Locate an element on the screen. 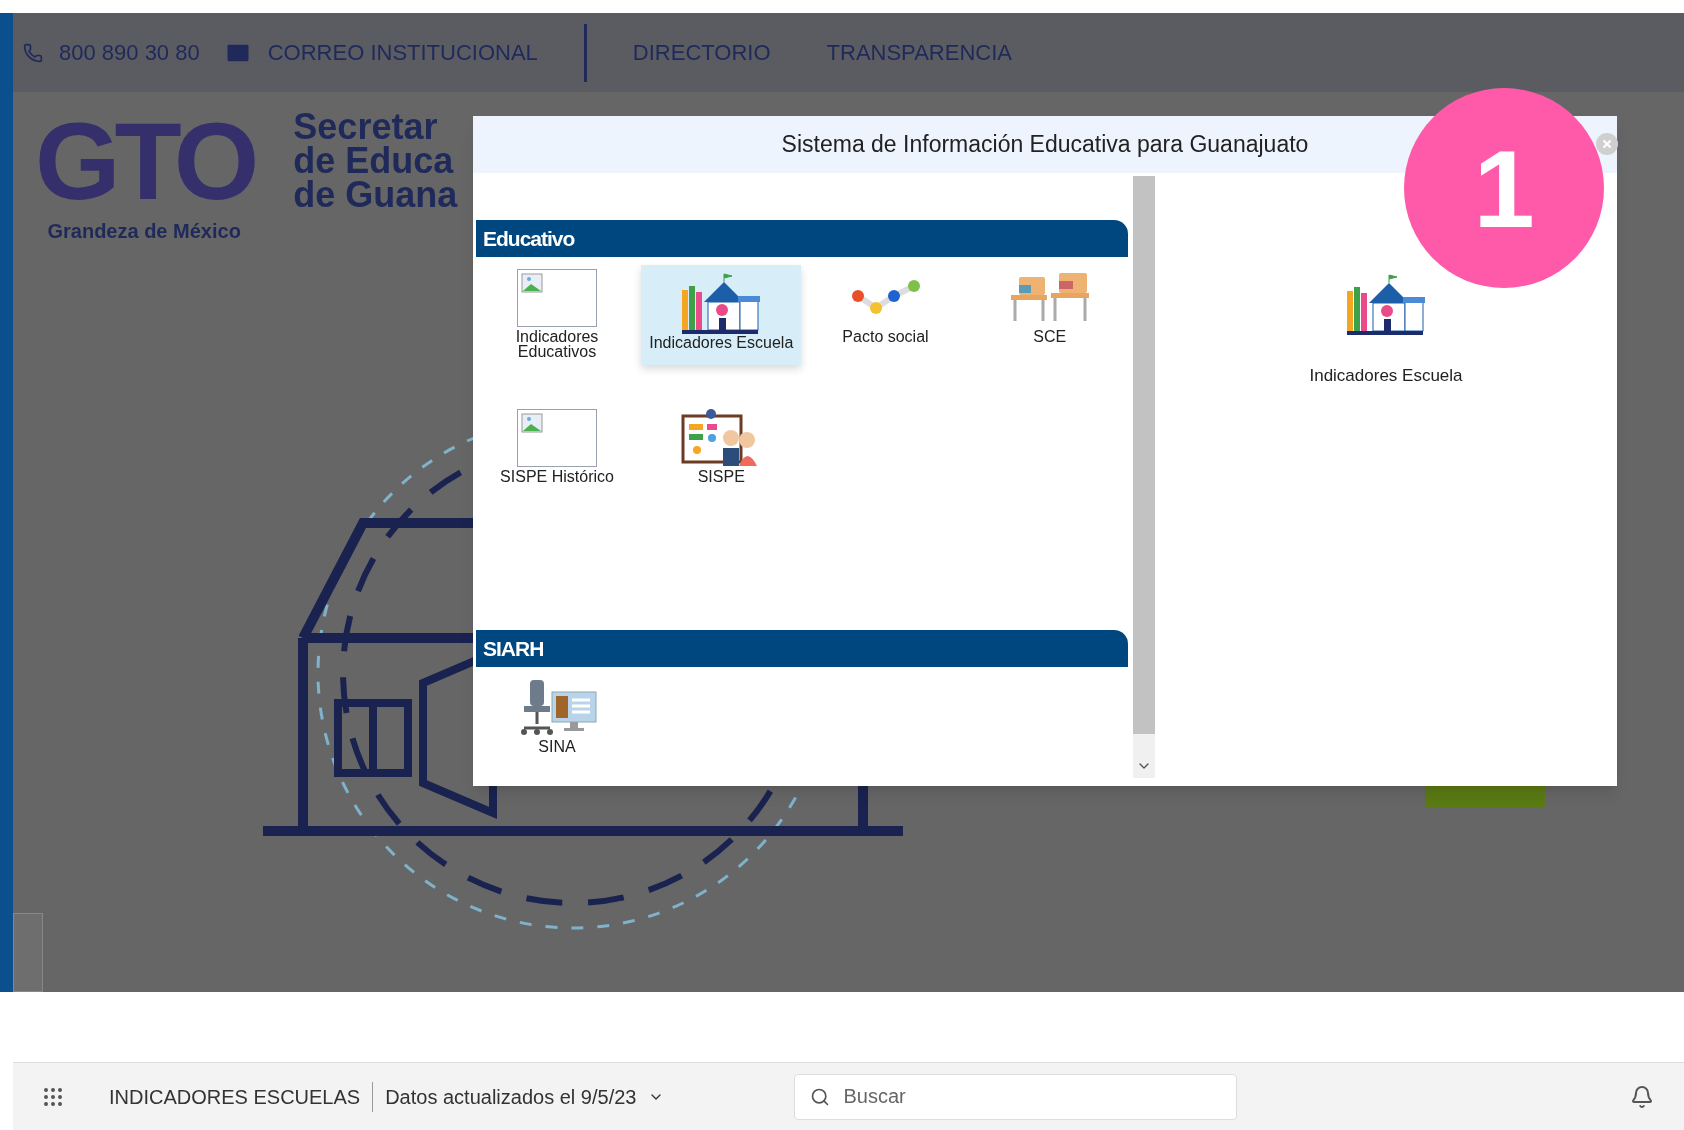 This screenshot has width=1684, height=1130. app-tile: Indicadores Educativos is located at coordinates (557, 315).